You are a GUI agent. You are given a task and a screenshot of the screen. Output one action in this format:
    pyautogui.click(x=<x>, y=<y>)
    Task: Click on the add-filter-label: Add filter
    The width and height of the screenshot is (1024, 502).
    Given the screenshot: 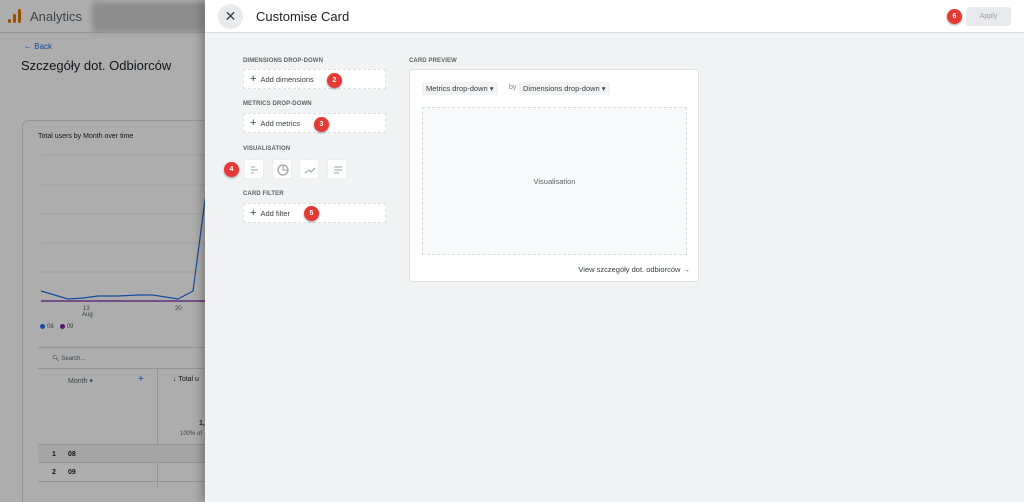 What is the action you would take?
    pyautogui.click(x=275, y=213)
    